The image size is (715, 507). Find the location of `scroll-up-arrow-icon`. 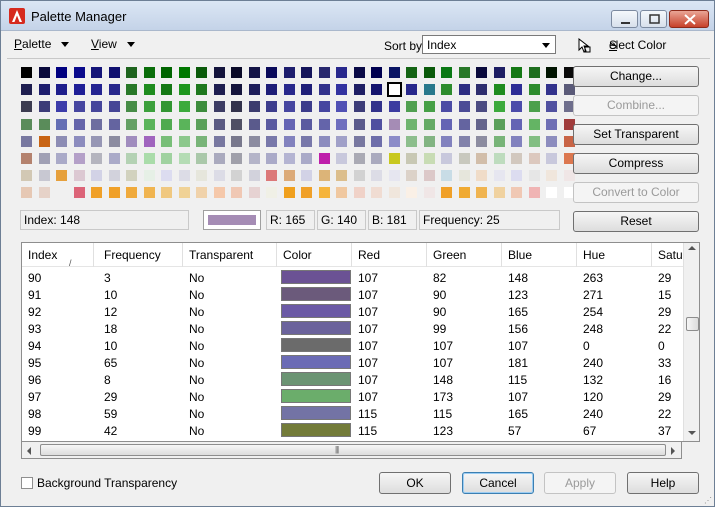

scroll-up-arrow-icon is located at coordinates (692, 248).